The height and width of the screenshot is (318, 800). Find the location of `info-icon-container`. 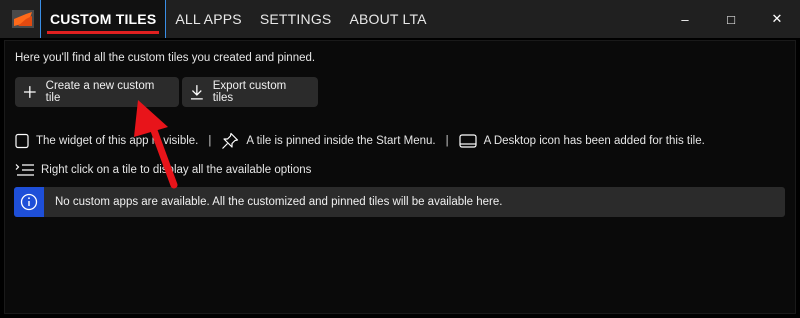

info-icon-container is located at coordinates (29, 202).